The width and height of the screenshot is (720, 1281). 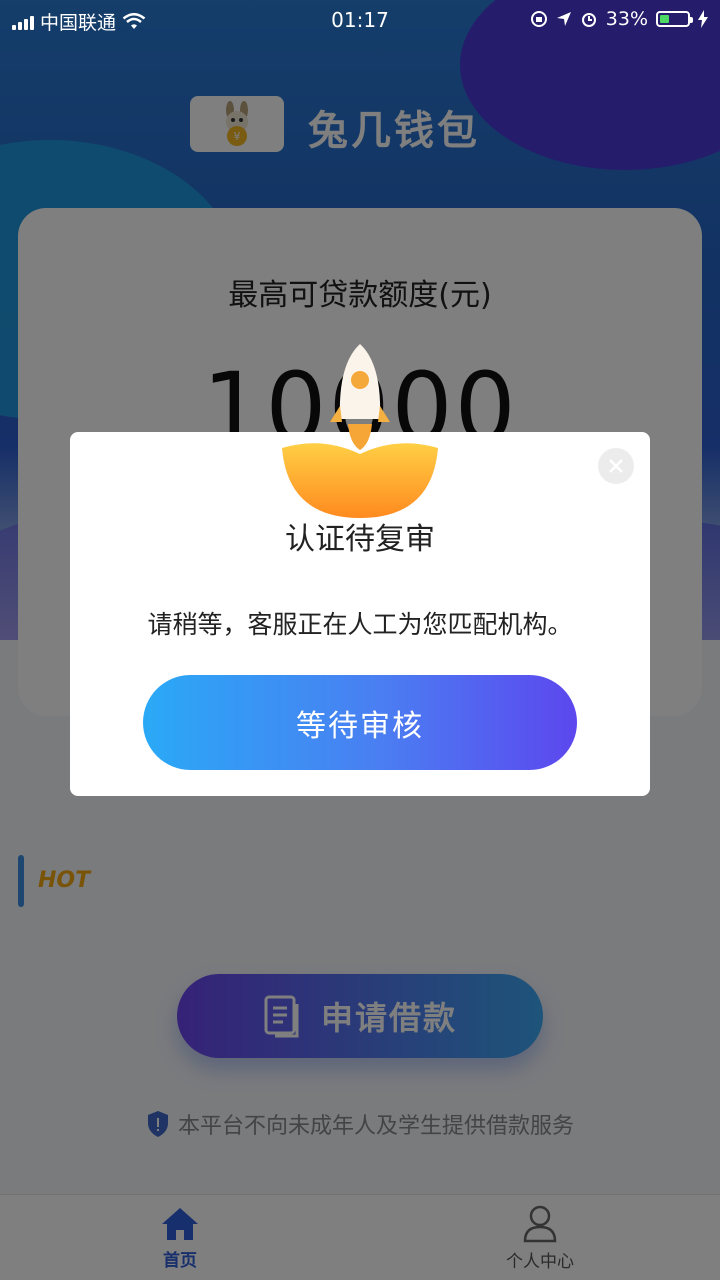 What do you see at coordinates (538, 19) in the screenshot?
I see `rotation-lock-icon` at bounding box center [538, 19].